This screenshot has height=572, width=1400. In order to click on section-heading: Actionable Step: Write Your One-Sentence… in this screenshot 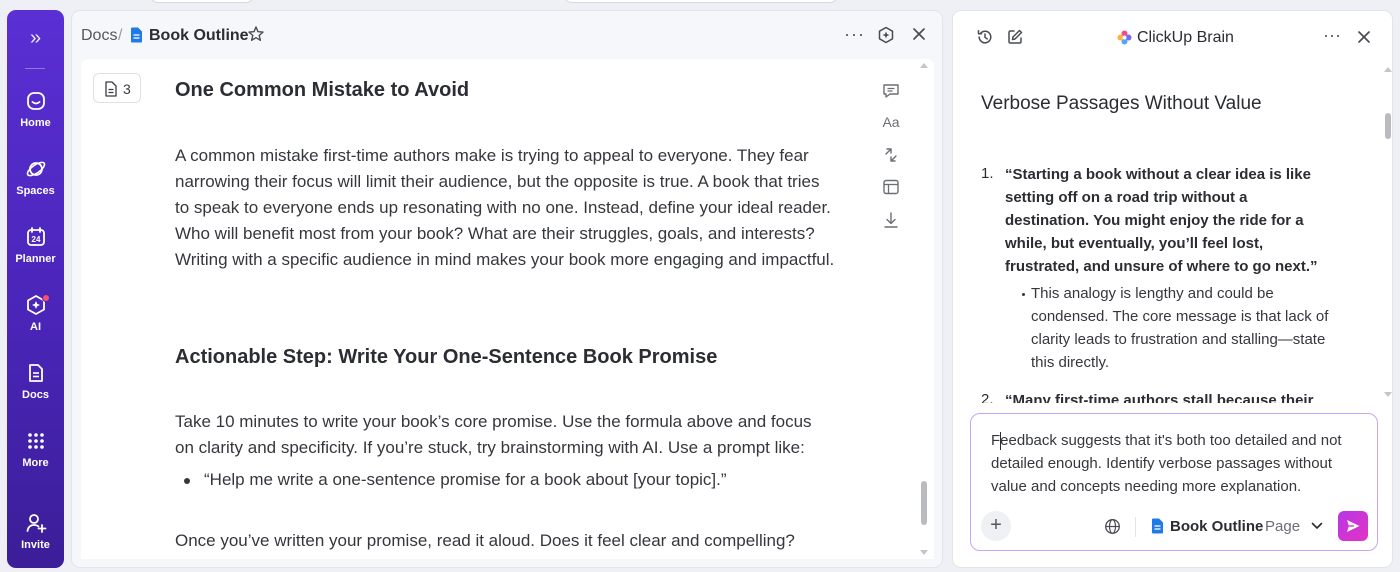, I will do `click(446, 357)`.